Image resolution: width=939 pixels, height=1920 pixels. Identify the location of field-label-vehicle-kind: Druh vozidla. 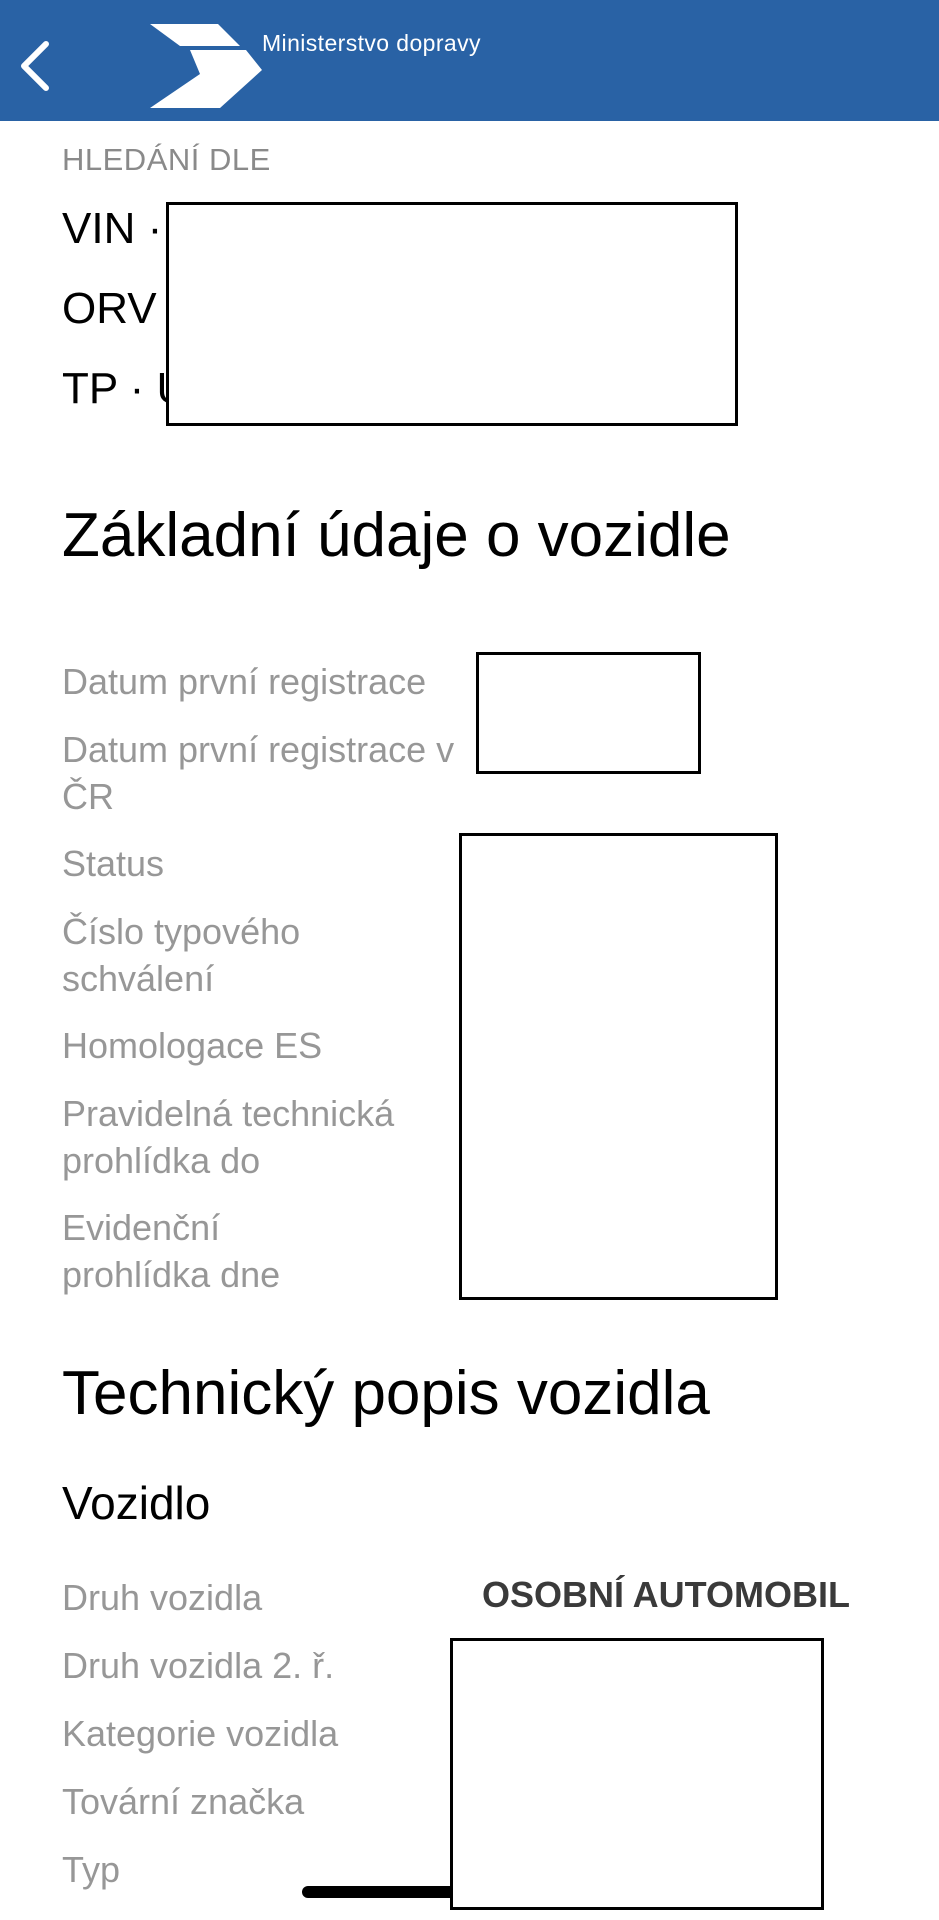
(162, 1597).